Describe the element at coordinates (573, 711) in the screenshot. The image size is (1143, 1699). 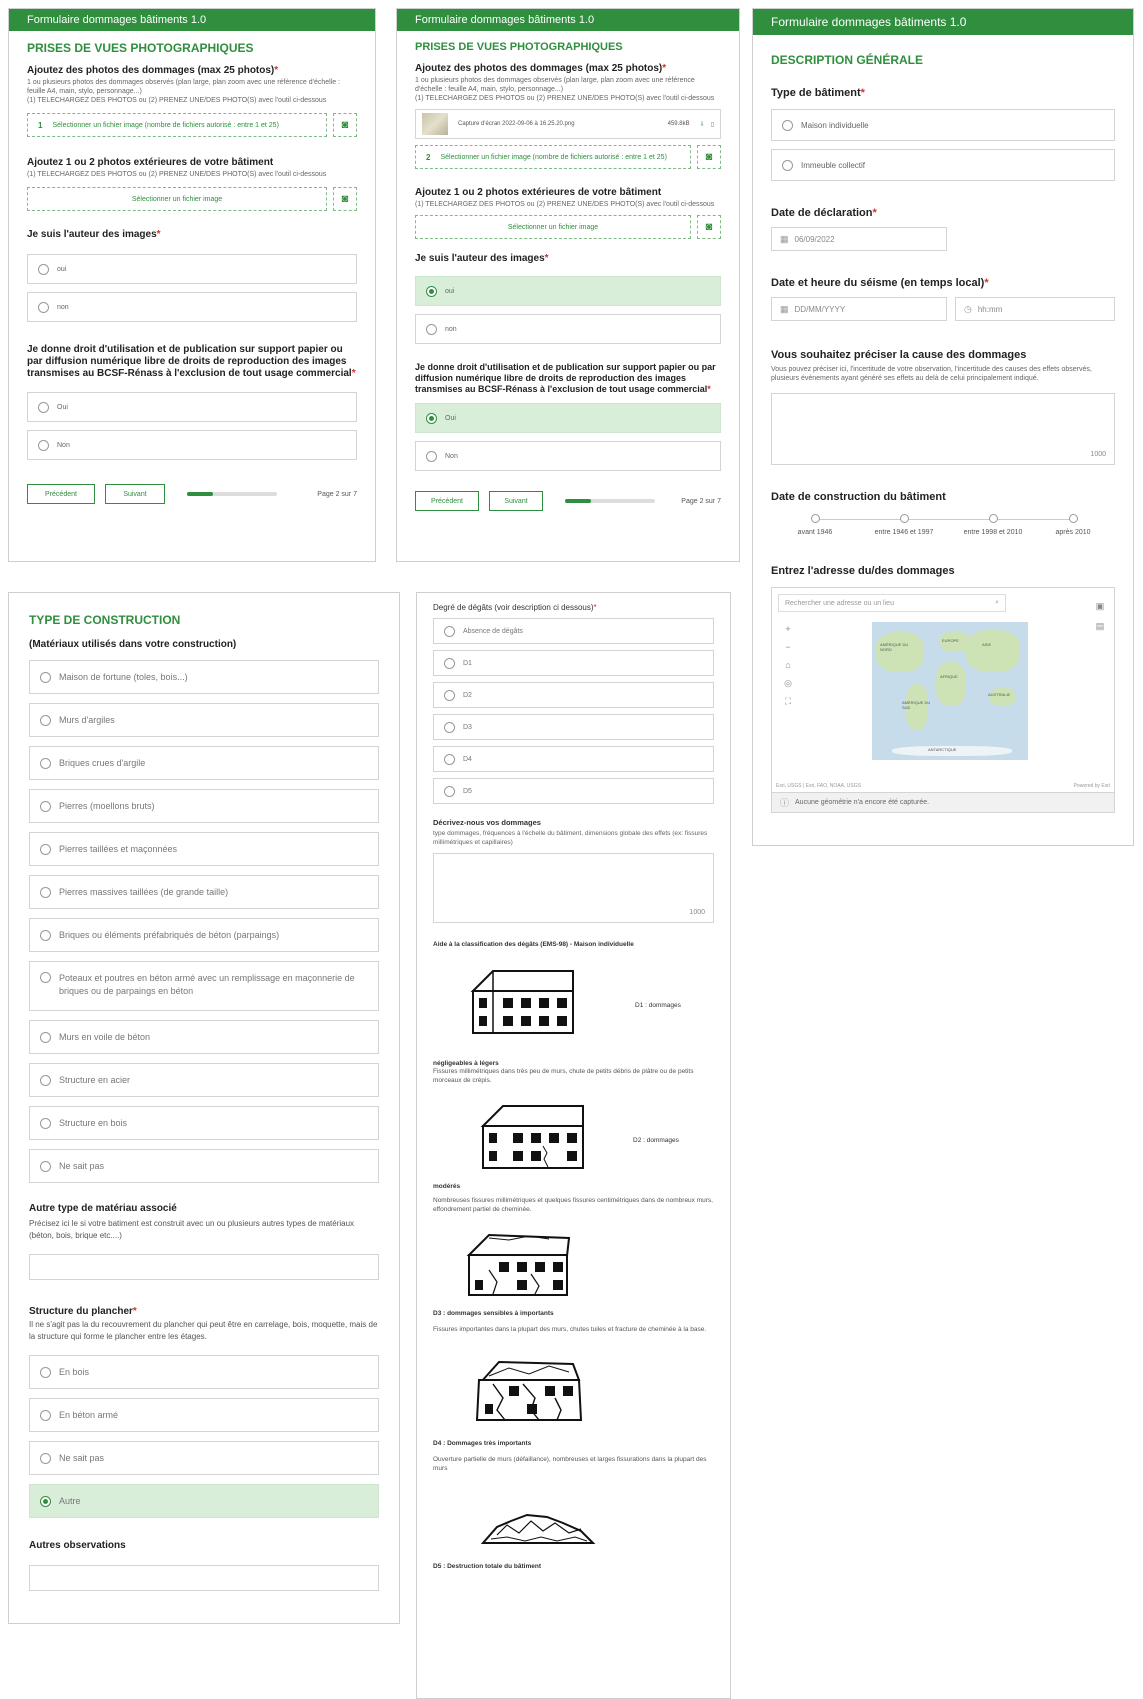
I see `degree-options: Absence de dégâts D1 D2 D3 D4 D5` at that location.